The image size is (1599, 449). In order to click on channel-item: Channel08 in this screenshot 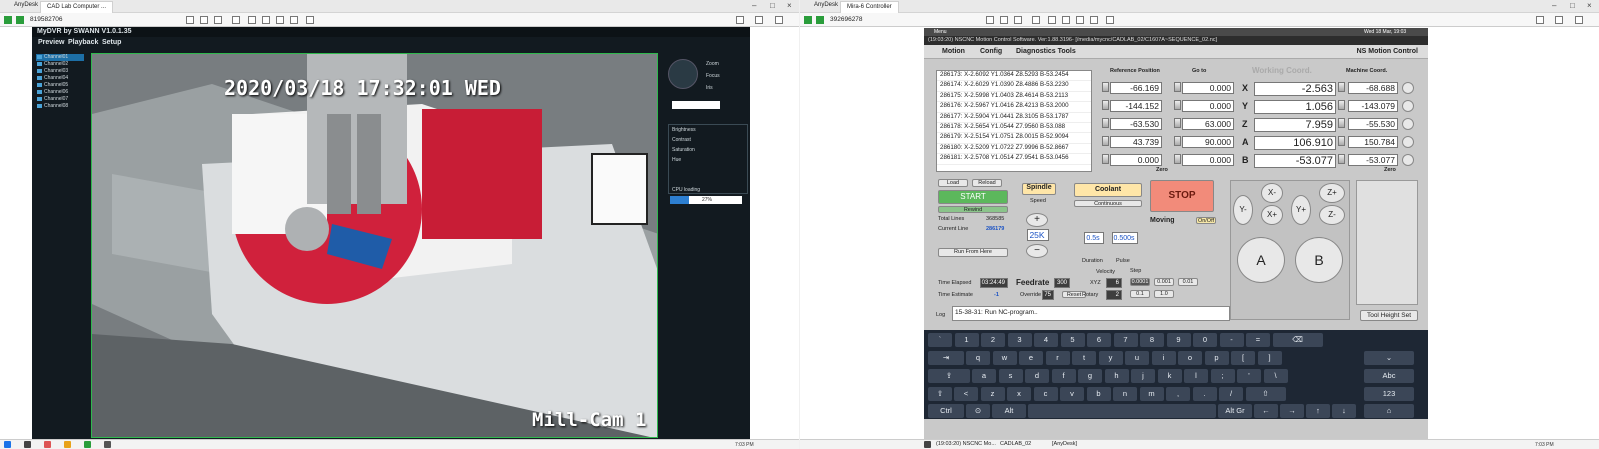, I will do `click(60, 106)`.